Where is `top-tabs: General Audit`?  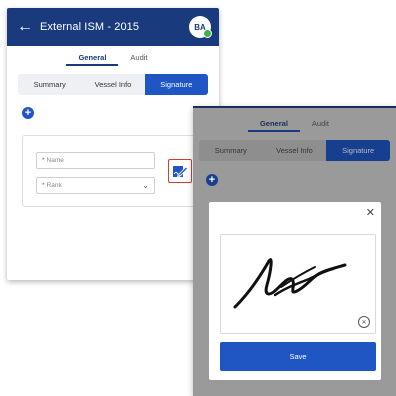
top-tabs: General Audit is located at coordinates (113, 57).